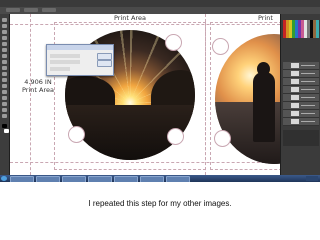 This screenshot has width=320, height=240. Describe the element at coordinates (160, 3) in the screenshot. I see `menu-bar` at that location.